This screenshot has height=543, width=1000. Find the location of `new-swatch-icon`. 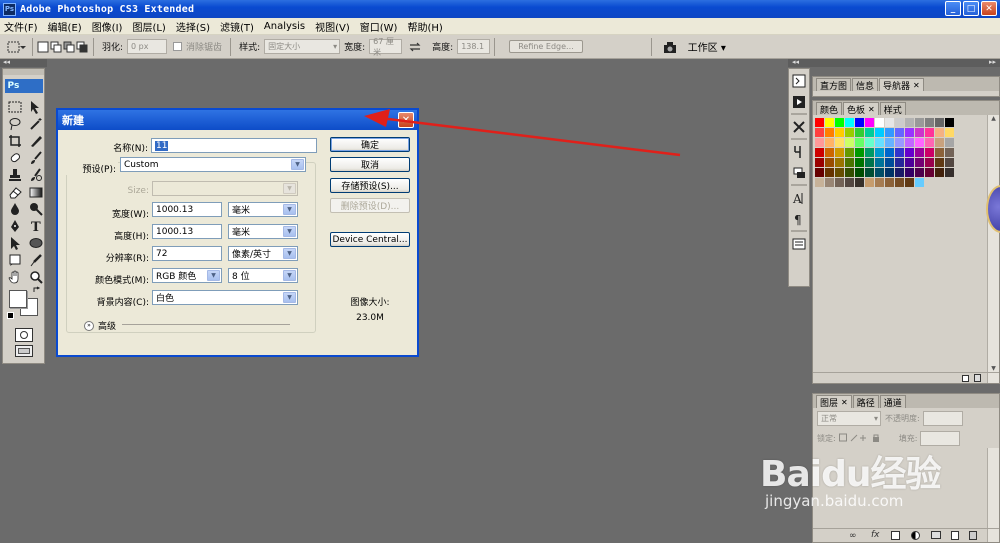

new-swatch-icon is located at coordinates (965, 378).